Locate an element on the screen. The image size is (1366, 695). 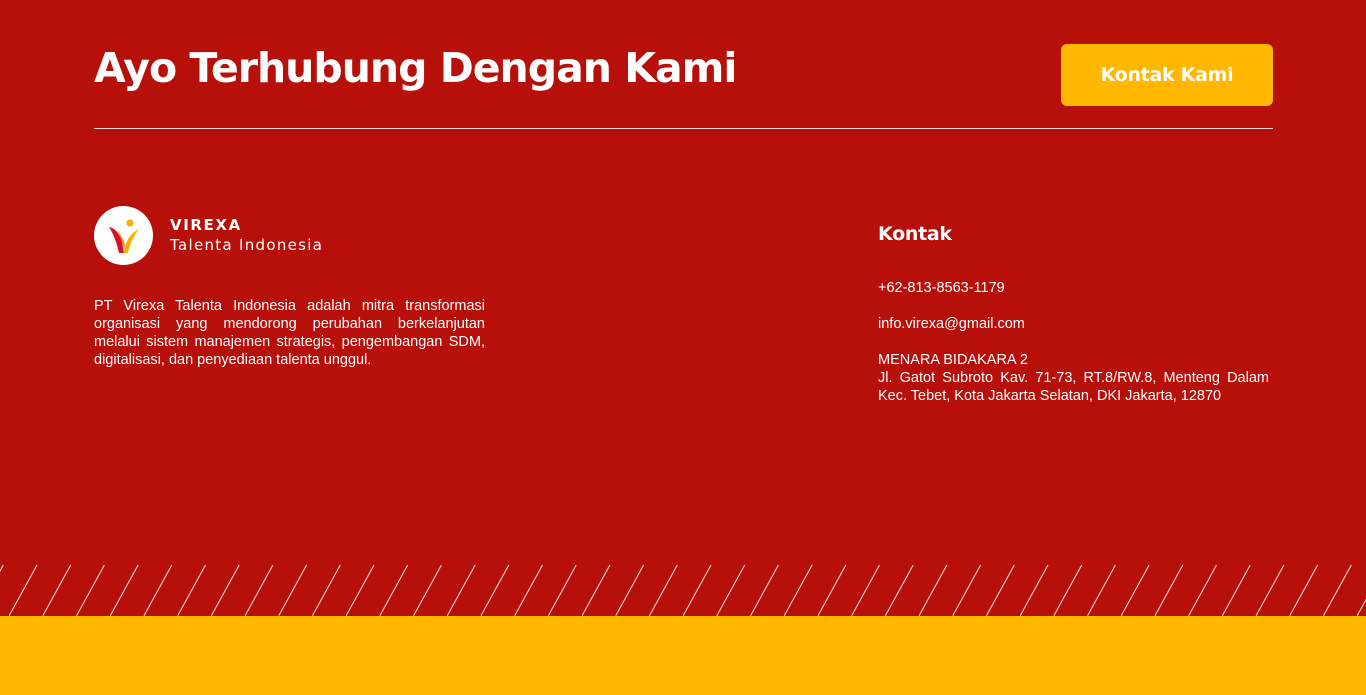
contact-phone: +62-813-8563-1179 is located at coordinates (941, 288).